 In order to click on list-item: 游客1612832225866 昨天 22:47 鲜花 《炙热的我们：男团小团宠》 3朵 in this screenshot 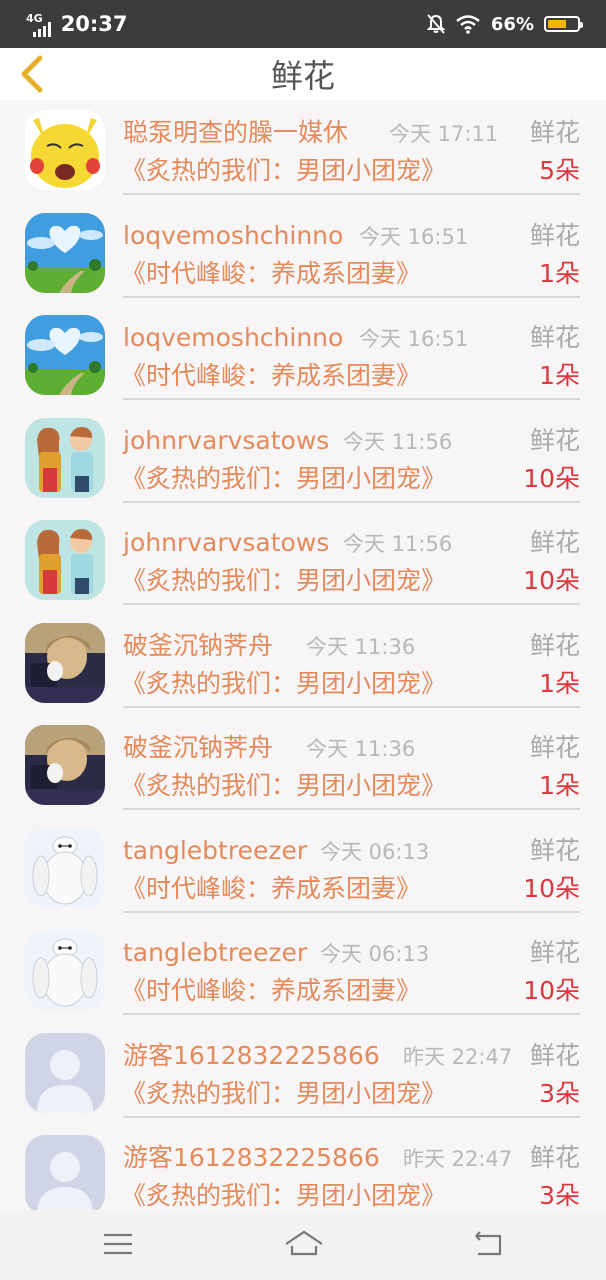, I will do `click(303, 1074)`.